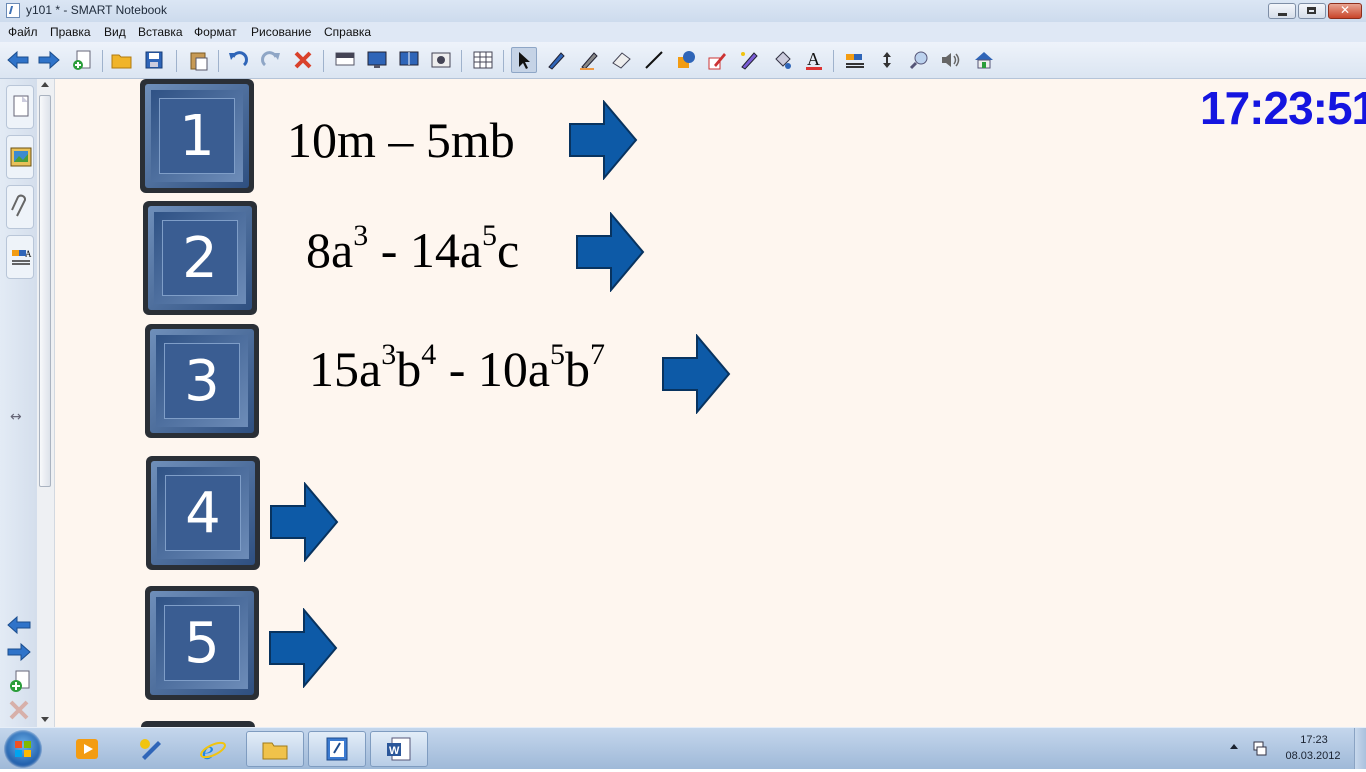 Image resolution: width=1366 pixels, height=772 pixels. What do you see at coordinates (1360, 748) in the screenshot?
I see `show-desktop-button` at bounding box center [1360, 748].